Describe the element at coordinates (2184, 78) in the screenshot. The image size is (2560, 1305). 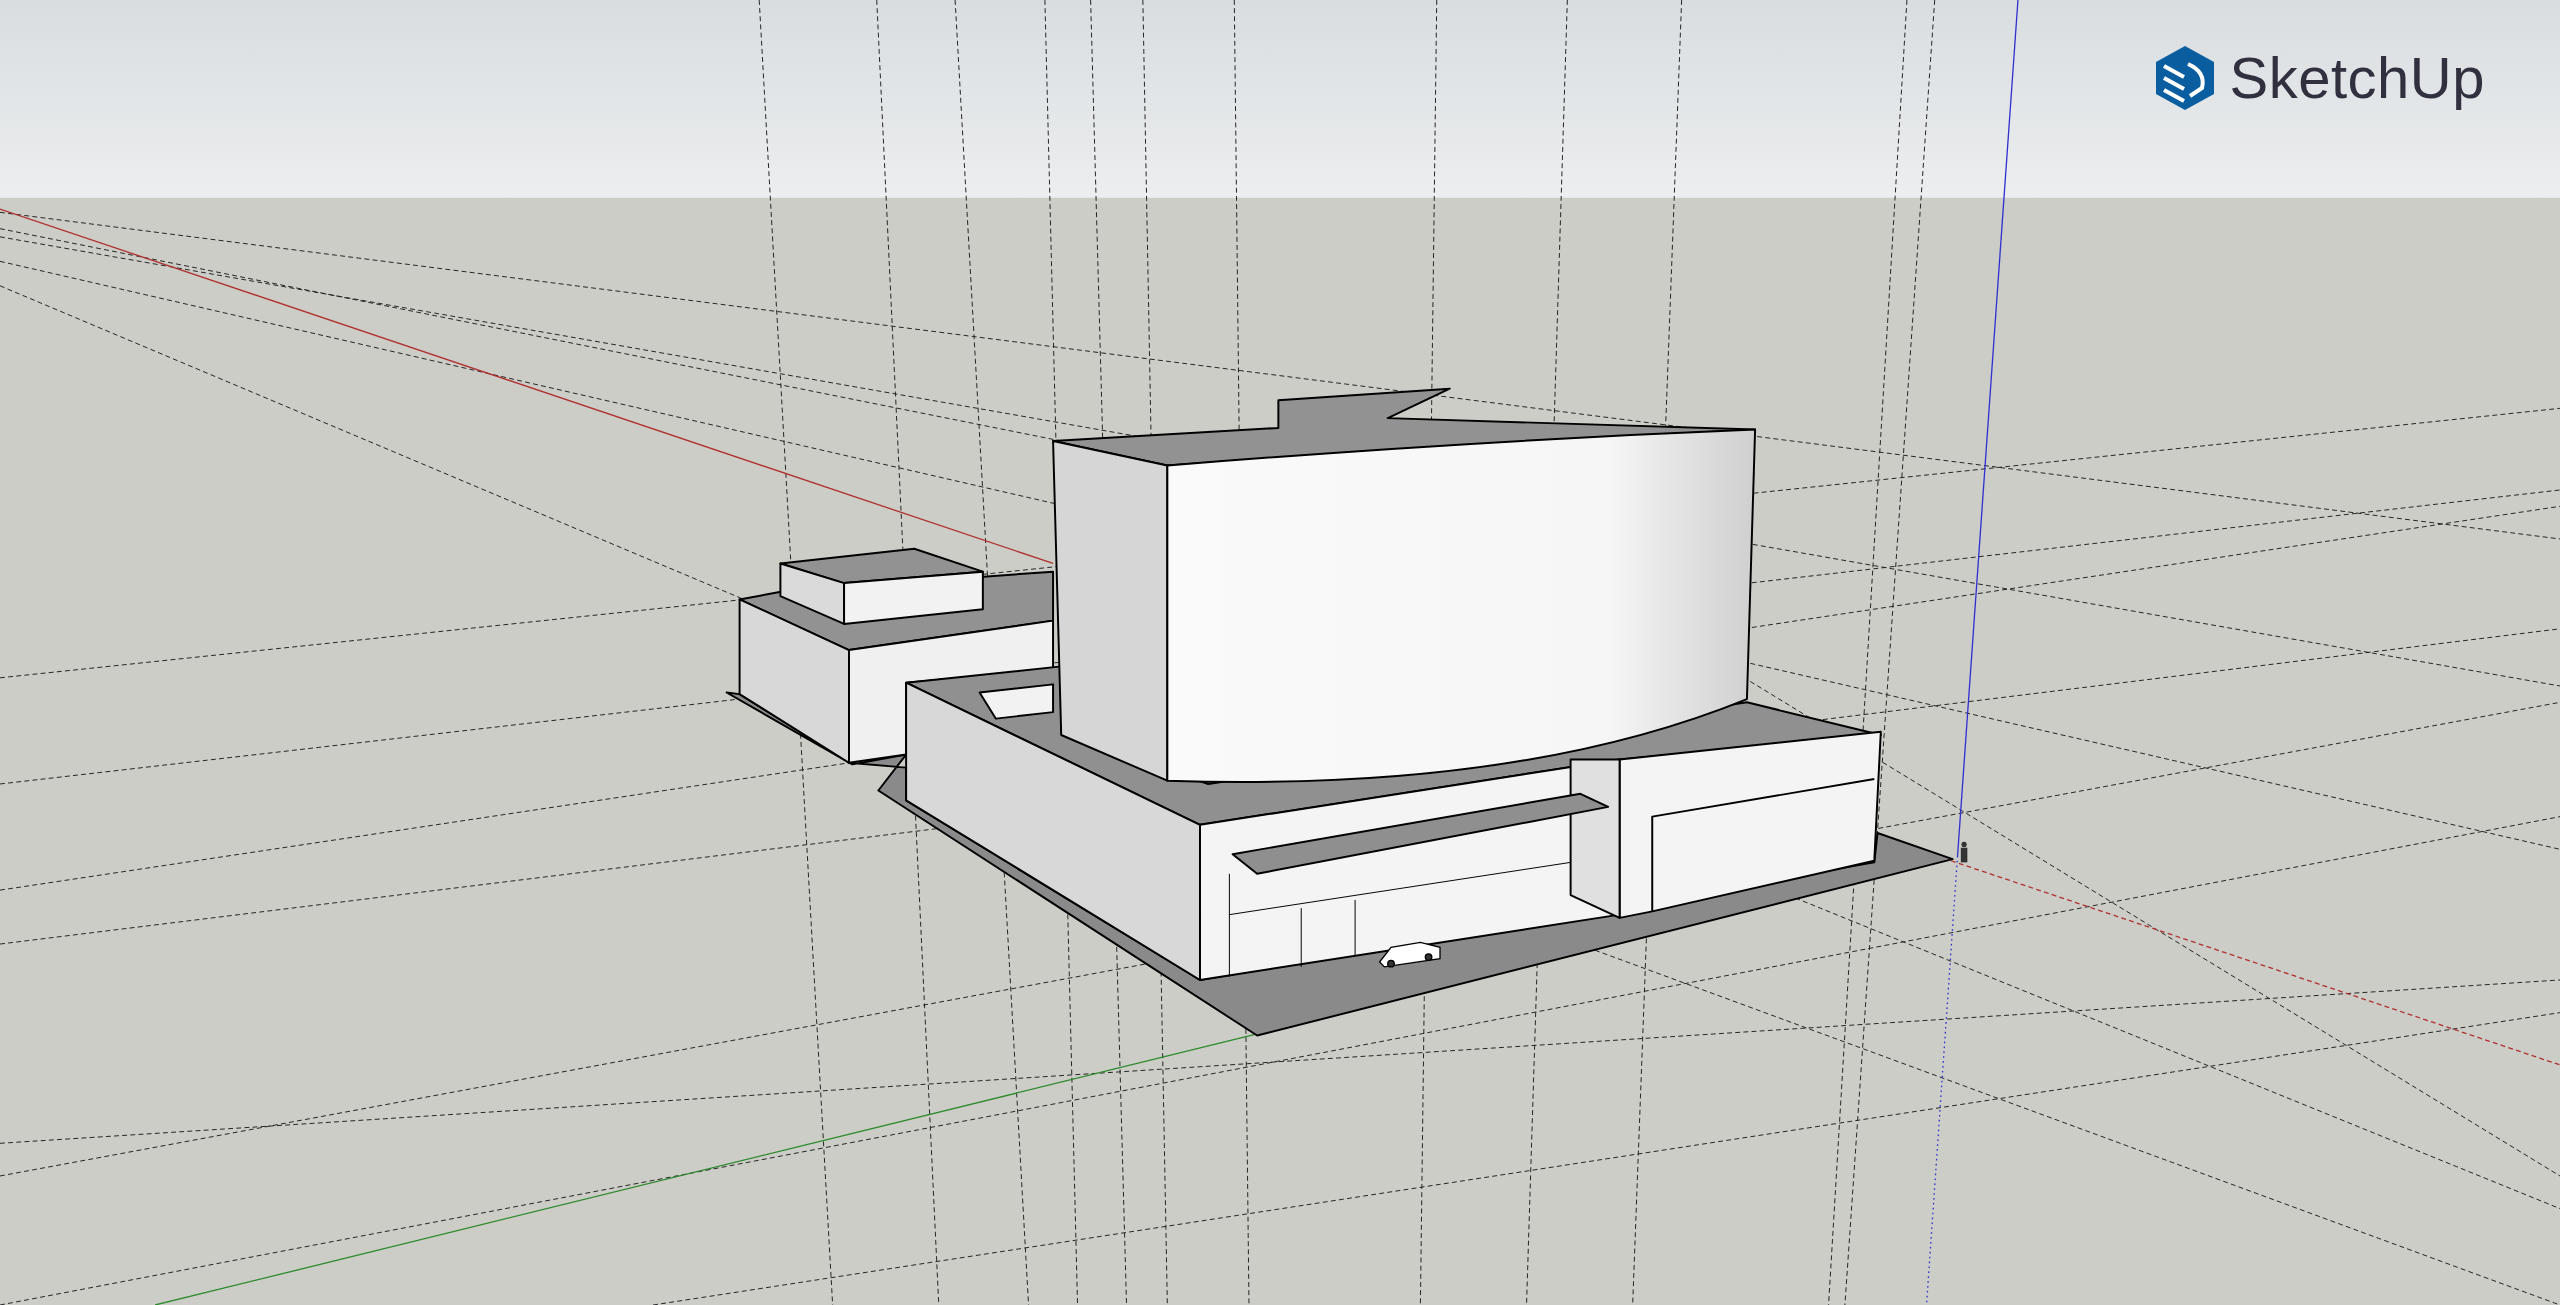
I see `logo-icon` at that location.